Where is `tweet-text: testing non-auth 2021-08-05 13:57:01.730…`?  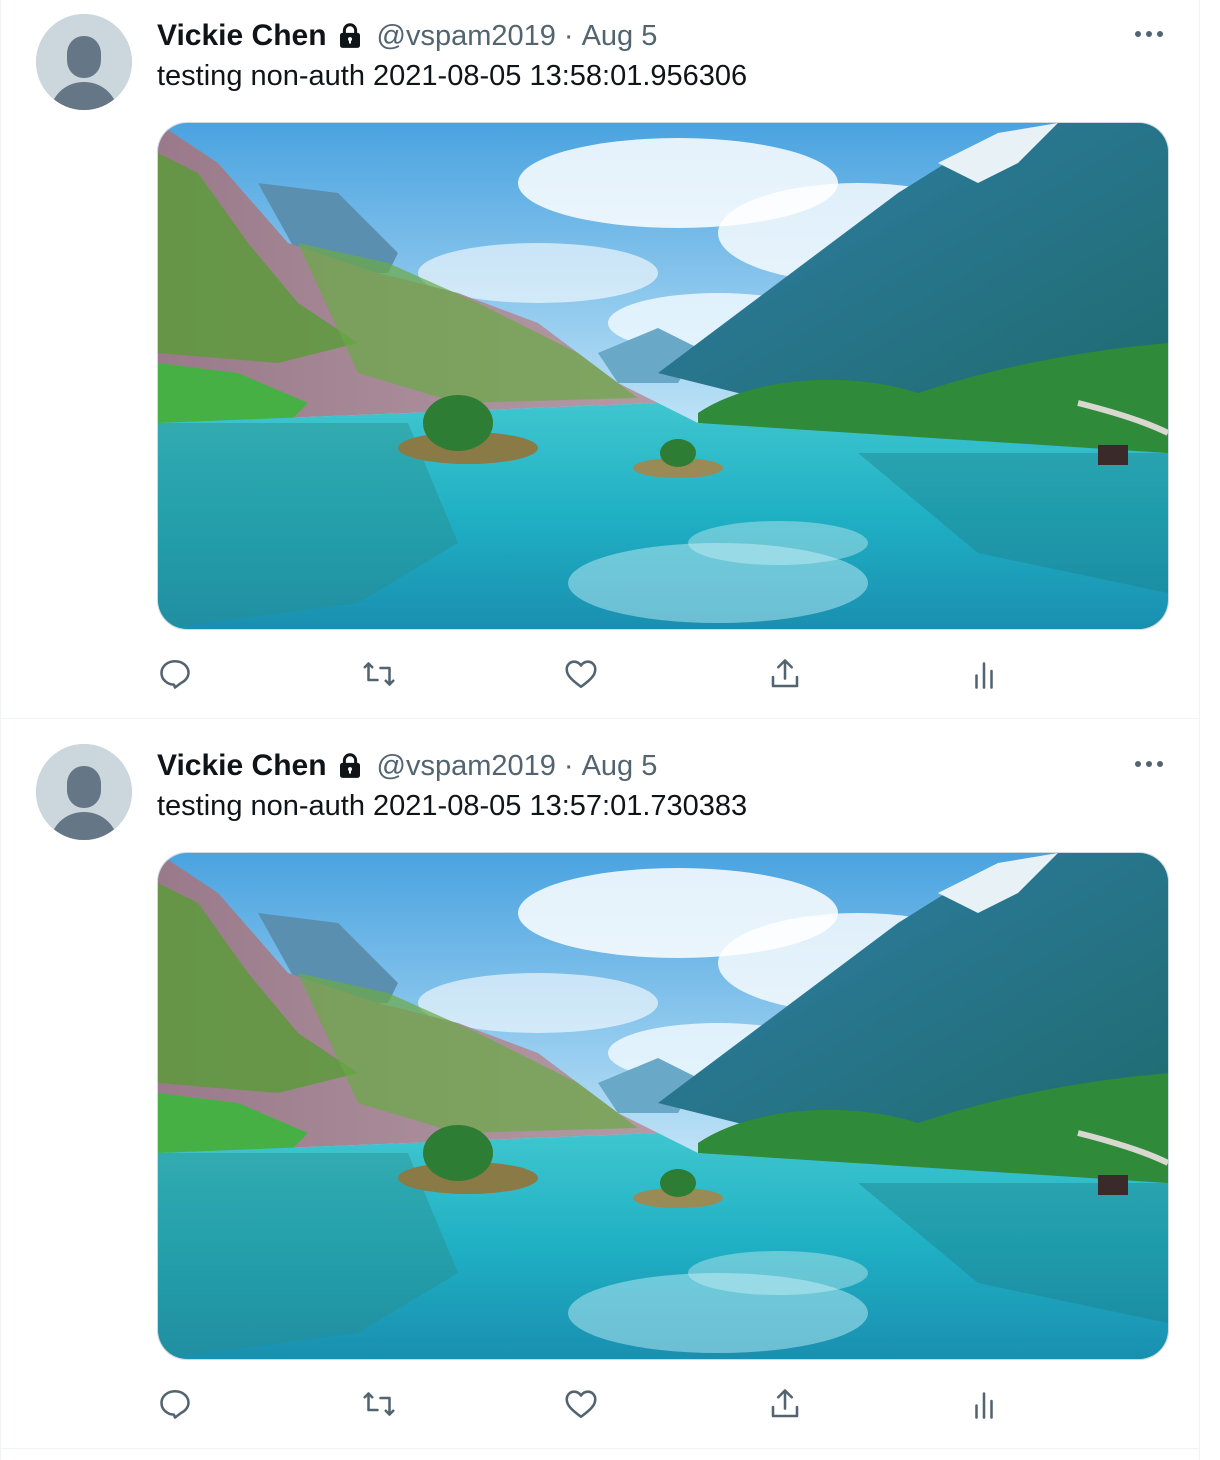 tweet-text: testing non-auth 2021-08-05 13:57:01.730… is located at coordinates (452, 806).